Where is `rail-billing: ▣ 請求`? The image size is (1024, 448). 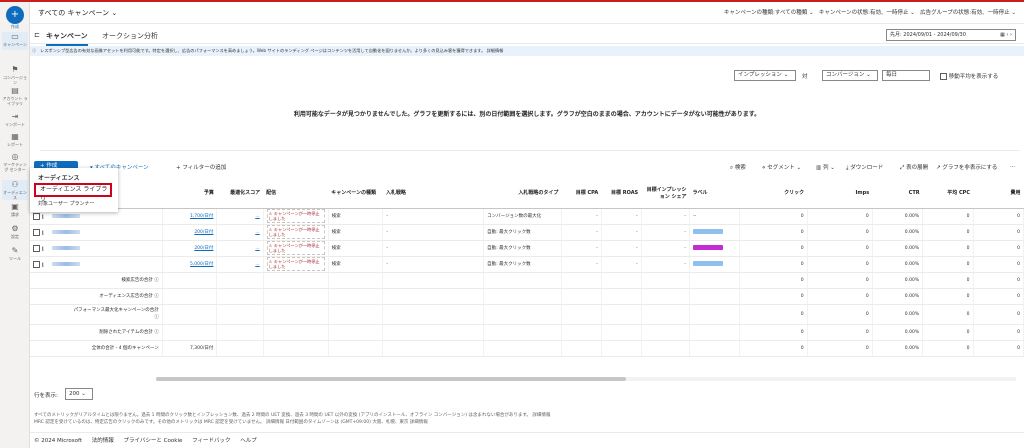 rail-billing: ▣ 請求 is located at coordinates (15, 209).